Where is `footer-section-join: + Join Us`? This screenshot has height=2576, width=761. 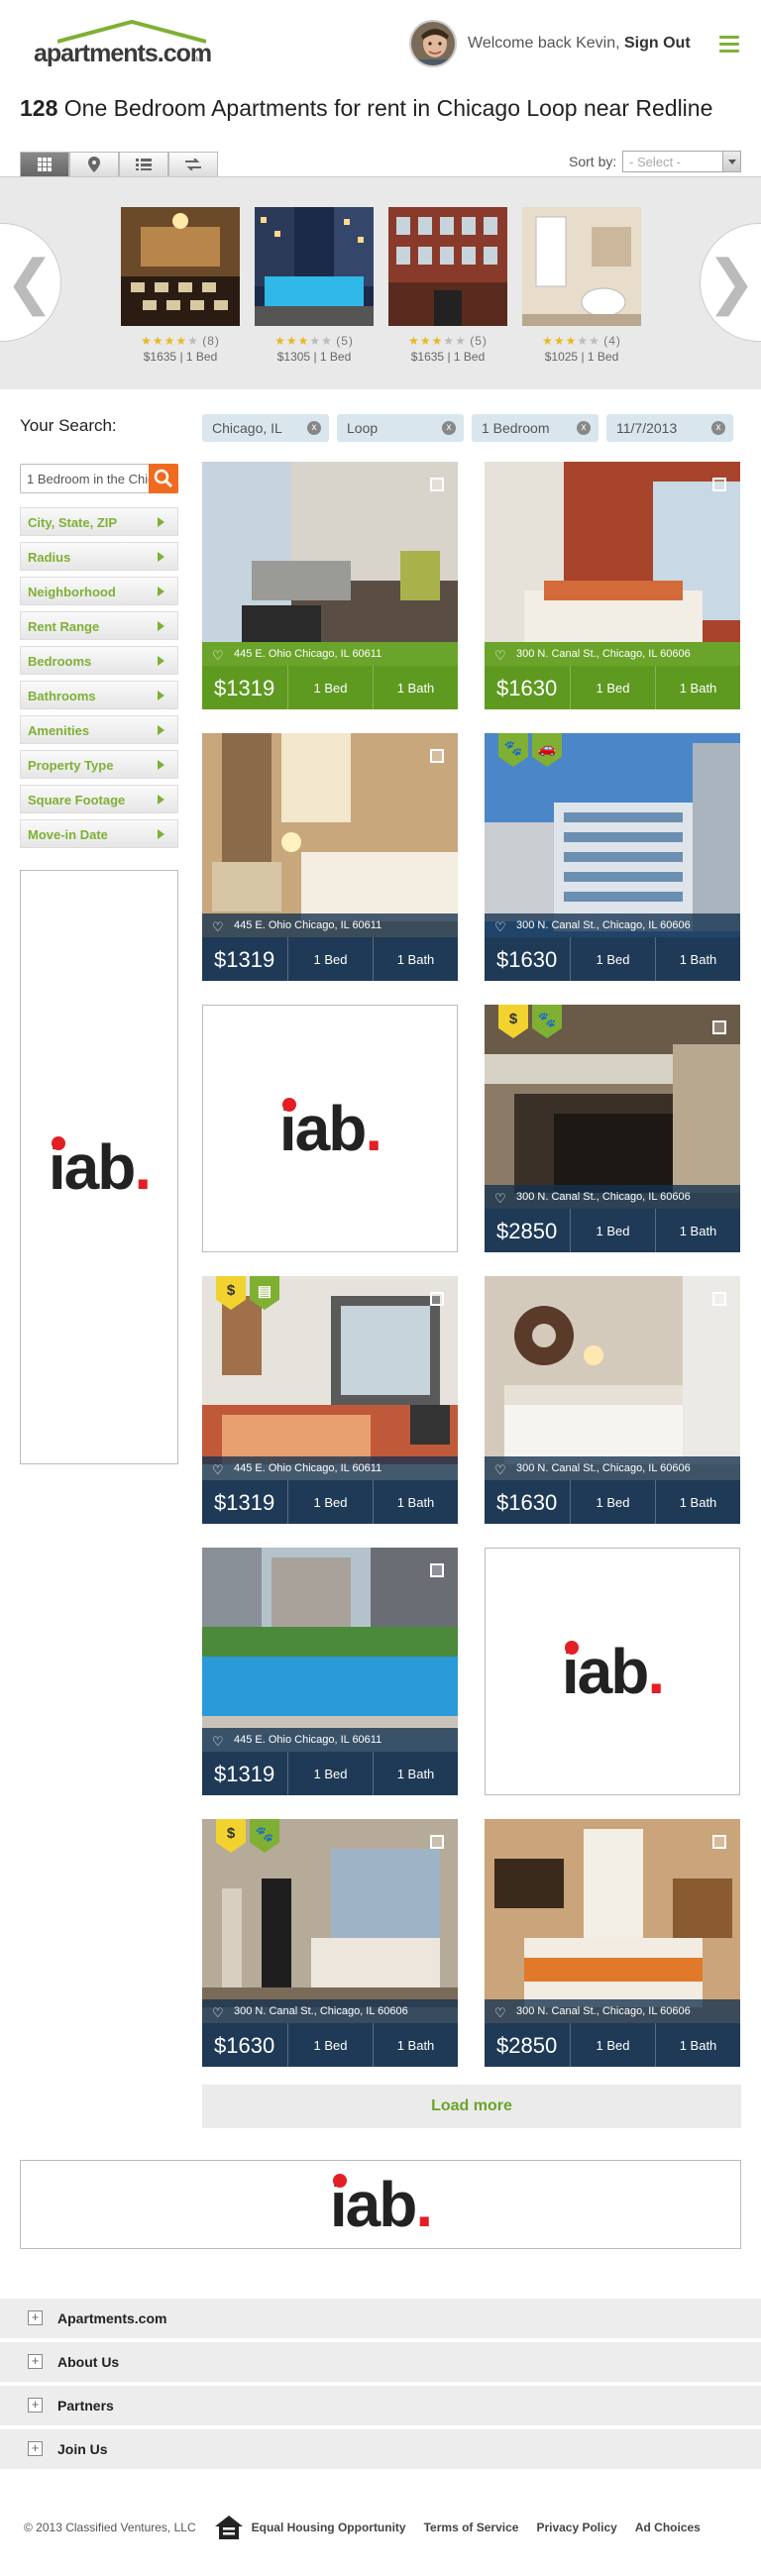
footer-section-join: + Join Us is located at coordinates (380, 2449).